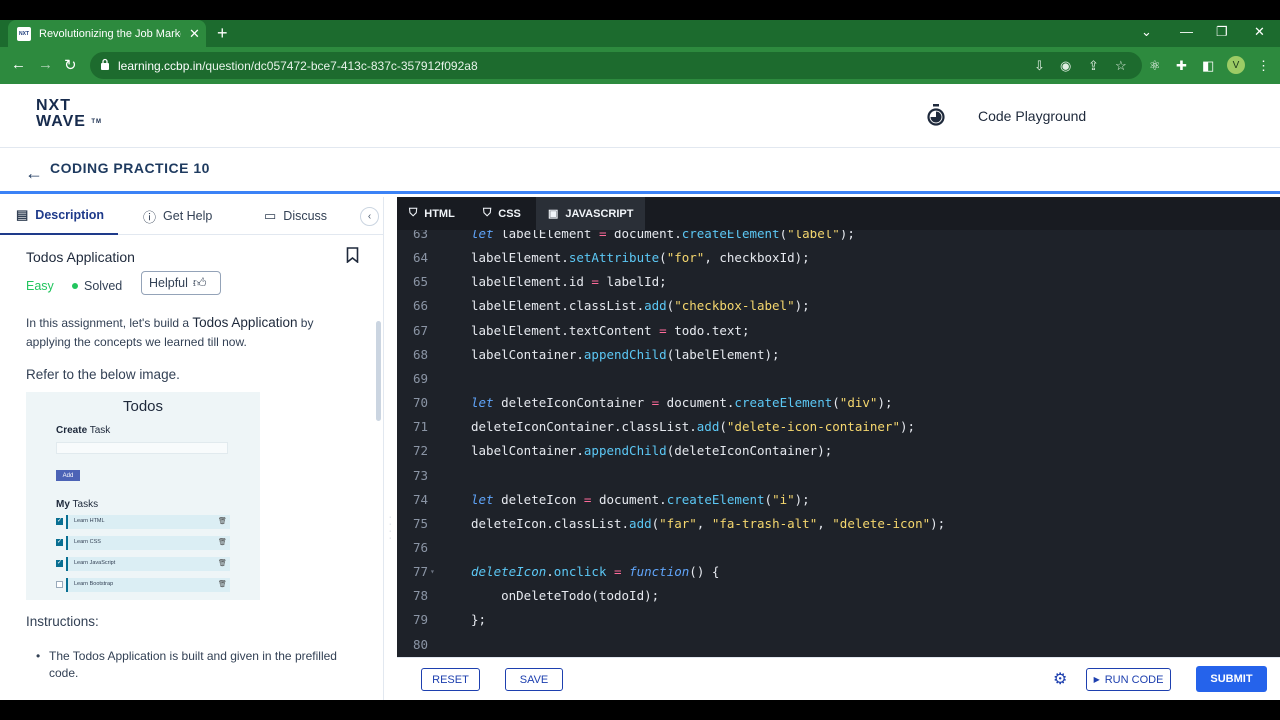 This screenshot has width=1280, height=720. What do you see at coordinates (565, 596) in the screenshot?
I see `code-text: onDeleteTodo(todoId);` at bounding box center [565, 596].